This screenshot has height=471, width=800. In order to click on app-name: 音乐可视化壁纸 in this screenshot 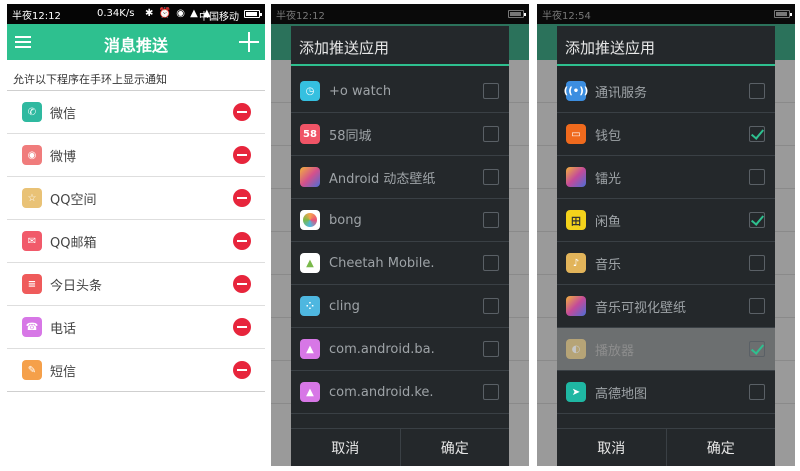, I will do `click(641, 308)`.